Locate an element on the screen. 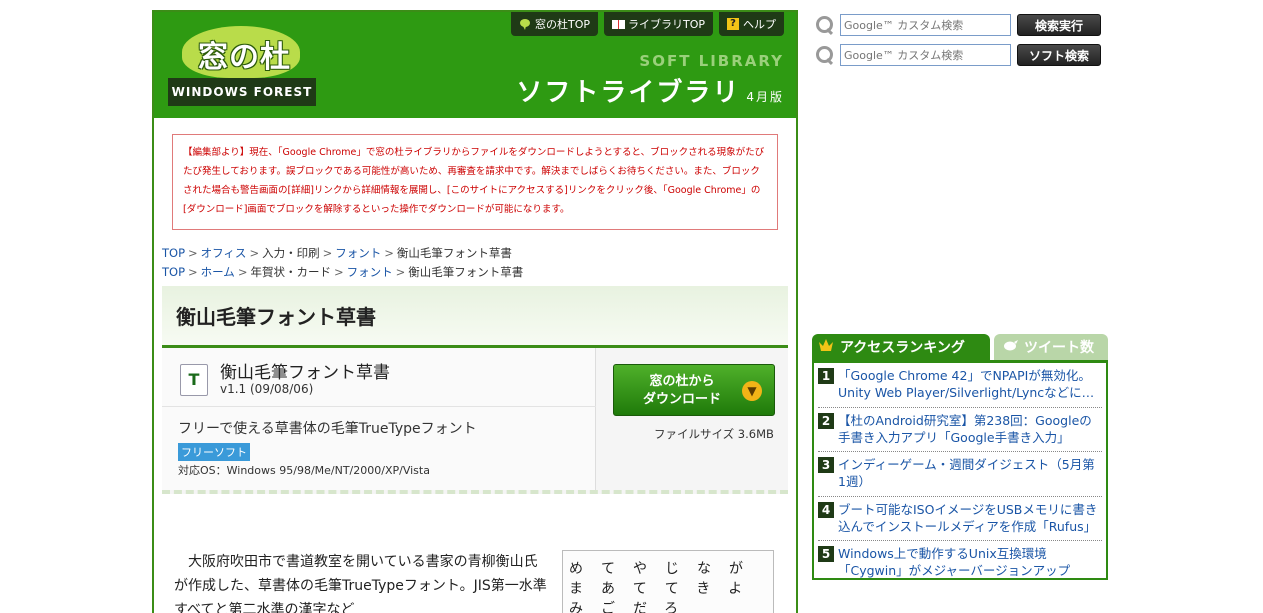  page-title: 衡山毛筆フォント草書 is located at coordinates (276, 317).